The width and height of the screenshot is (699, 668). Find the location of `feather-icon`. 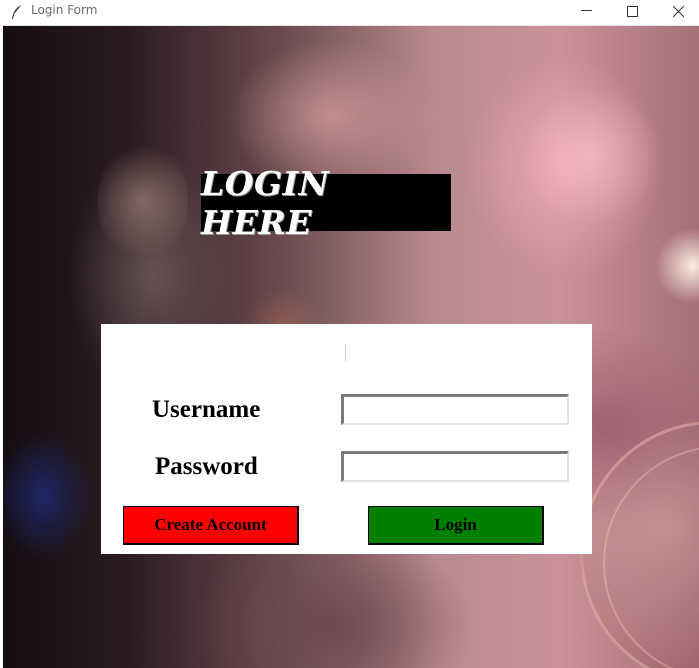

feather-icon is located at coordinates (17, 12).